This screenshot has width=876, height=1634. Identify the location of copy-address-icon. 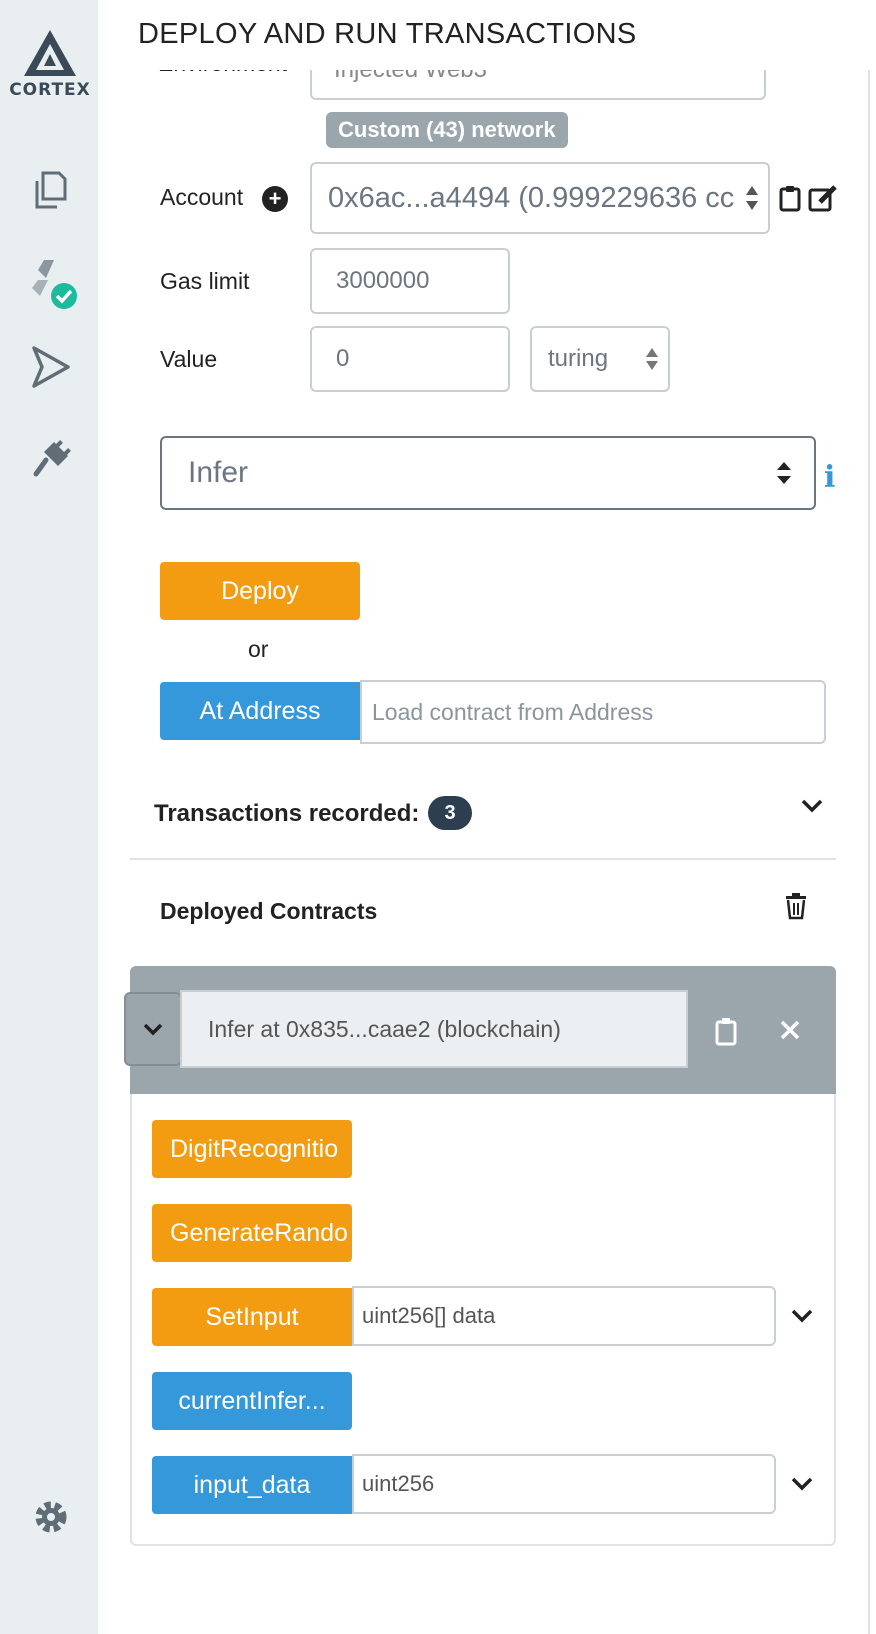
(726, 1031).